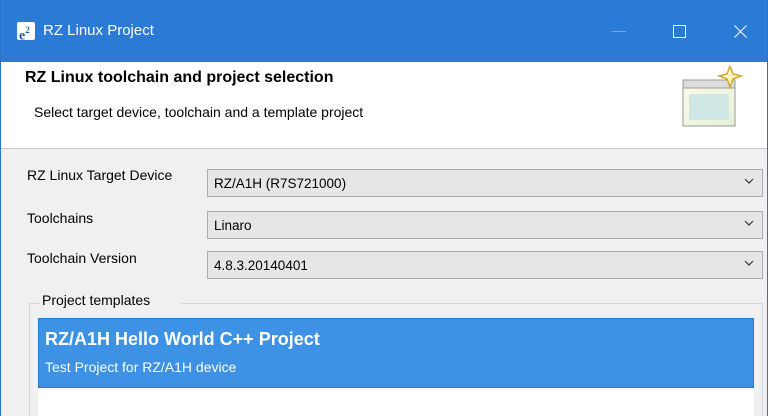 This screenshot has height=416, width=768. Describe the element at coordinates (485, 265) in the screenshot. I see `toolchain-version-combo: 4.8.3.20140401` at that location.